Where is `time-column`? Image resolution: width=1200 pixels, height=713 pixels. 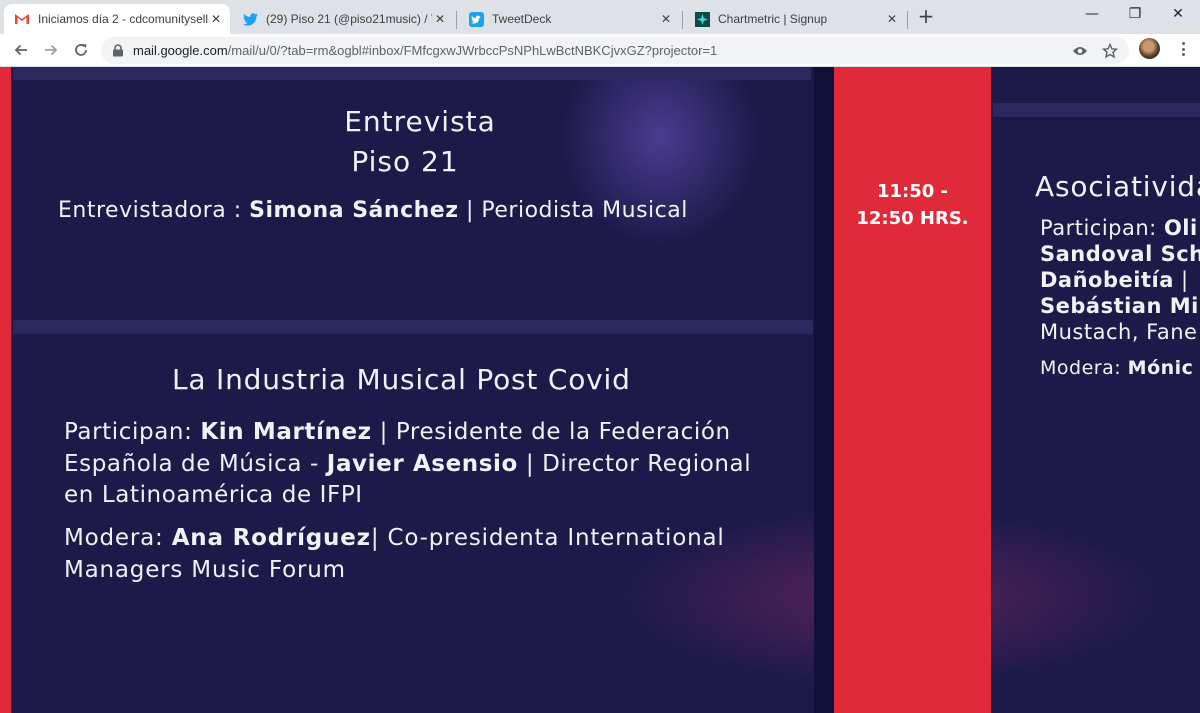
time-column is located at coordinates (912, 390).